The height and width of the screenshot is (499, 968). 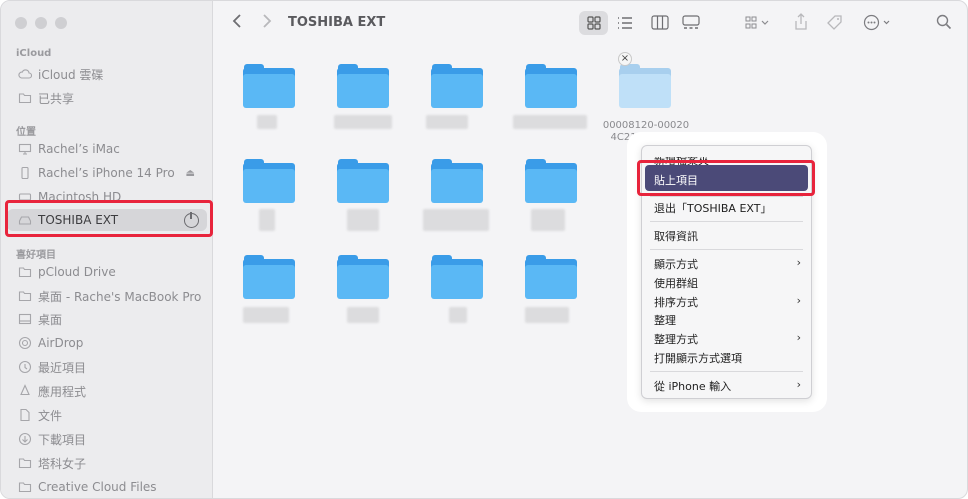 I want to click on sidebar-item-label: 下載項目, so click(x=62, y=439).